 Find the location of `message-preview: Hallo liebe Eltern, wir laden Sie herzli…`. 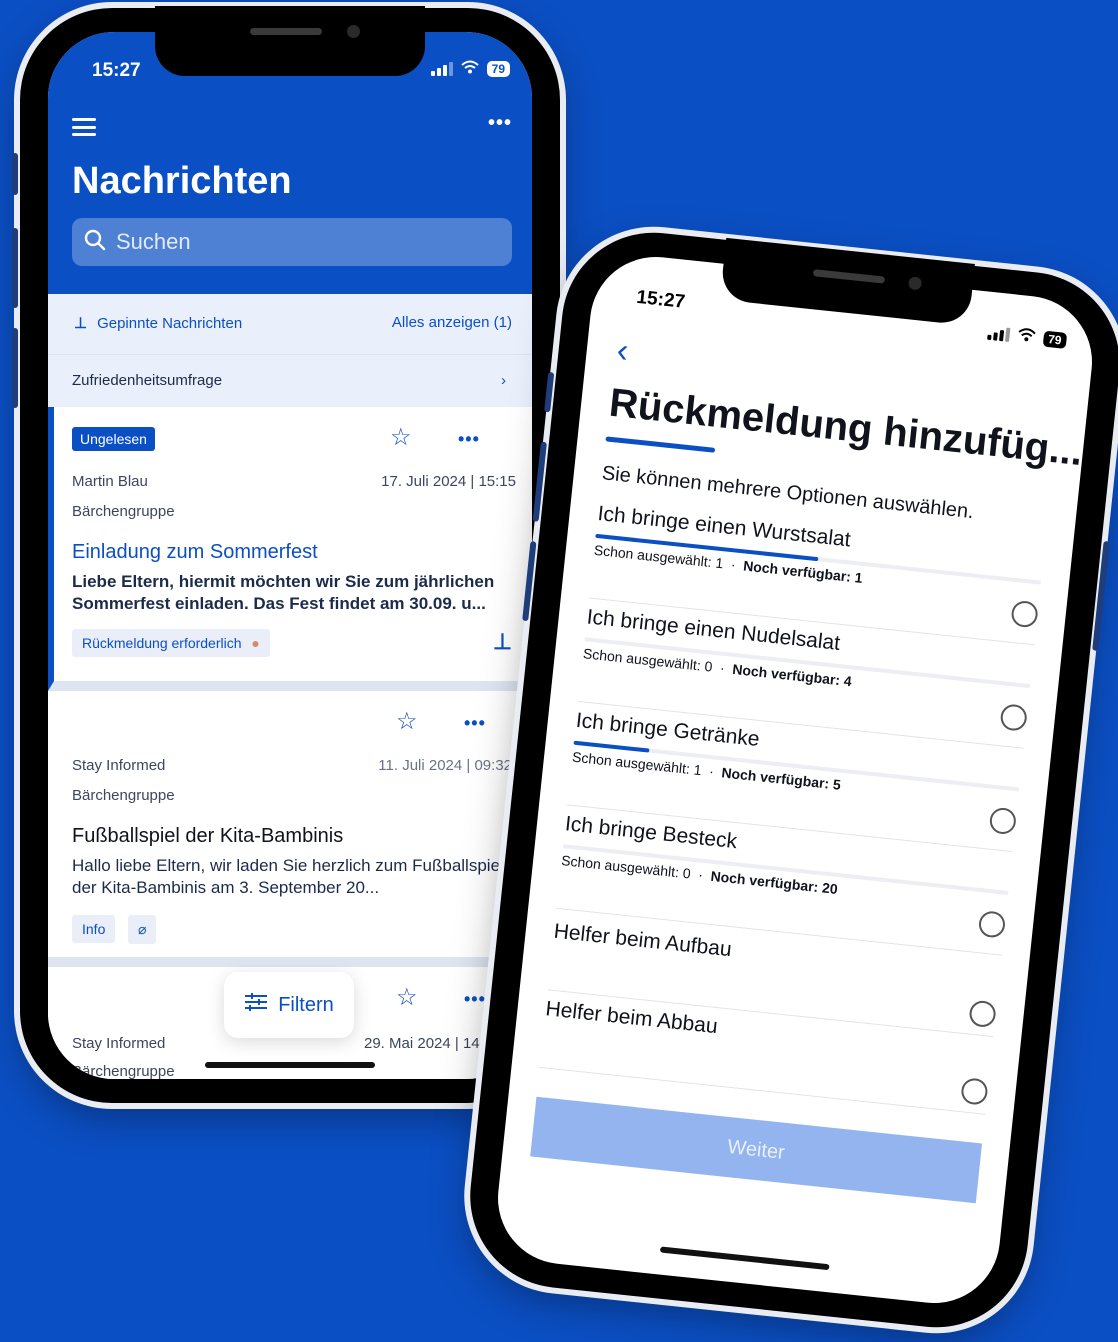

message-preview: Hallo liebe Eltern, wir laden Sie herzli… is located at coordinates (288, 876).